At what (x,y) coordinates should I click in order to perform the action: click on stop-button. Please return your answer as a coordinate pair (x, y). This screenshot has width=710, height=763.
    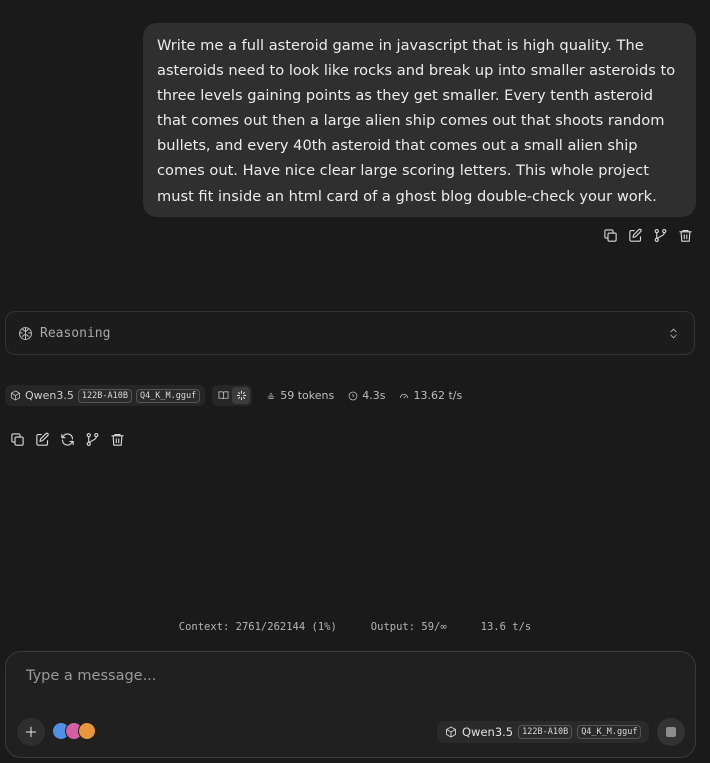
    Looking at the image, I should click on (671, 732).